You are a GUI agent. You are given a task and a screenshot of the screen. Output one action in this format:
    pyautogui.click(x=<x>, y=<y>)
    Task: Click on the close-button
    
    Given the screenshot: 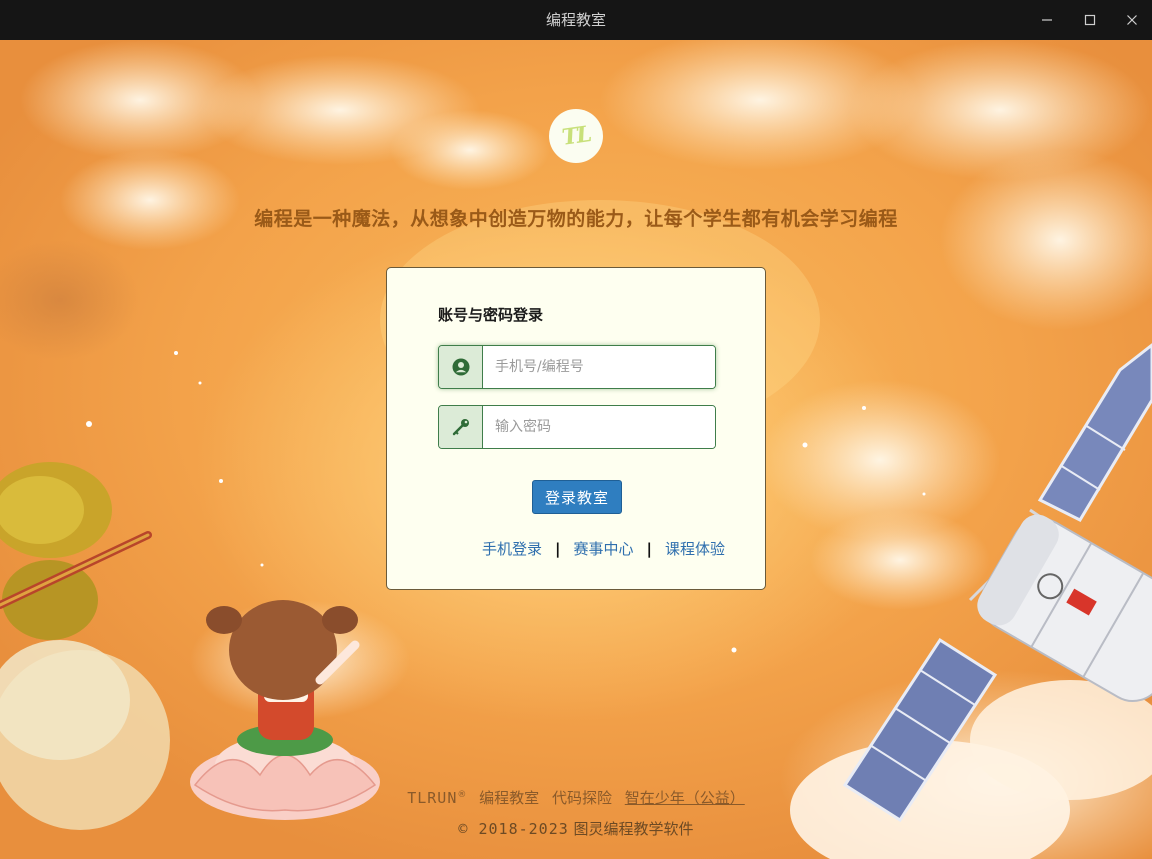 What is the action you would take?
    pyautogui.click(x=1132, y=20)
    